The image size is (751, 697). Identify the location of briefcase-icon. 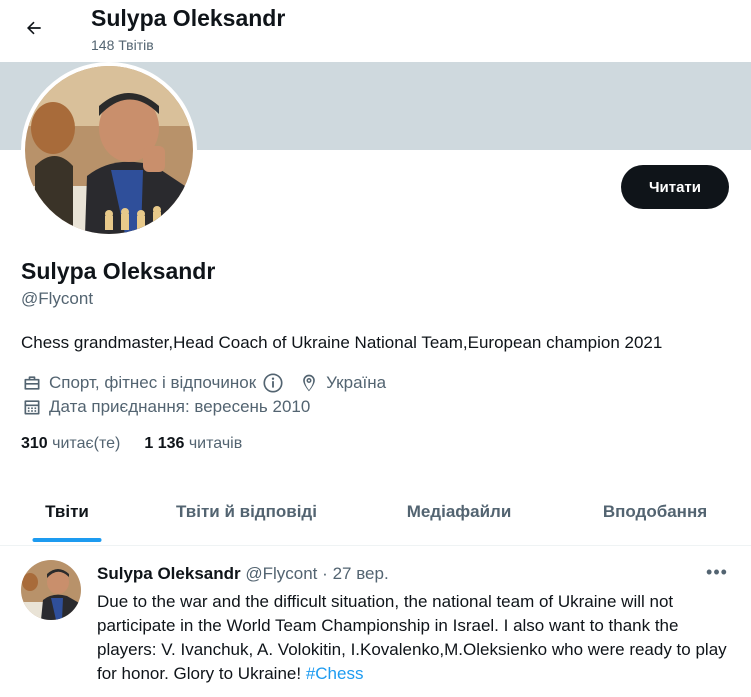
(32, 383).